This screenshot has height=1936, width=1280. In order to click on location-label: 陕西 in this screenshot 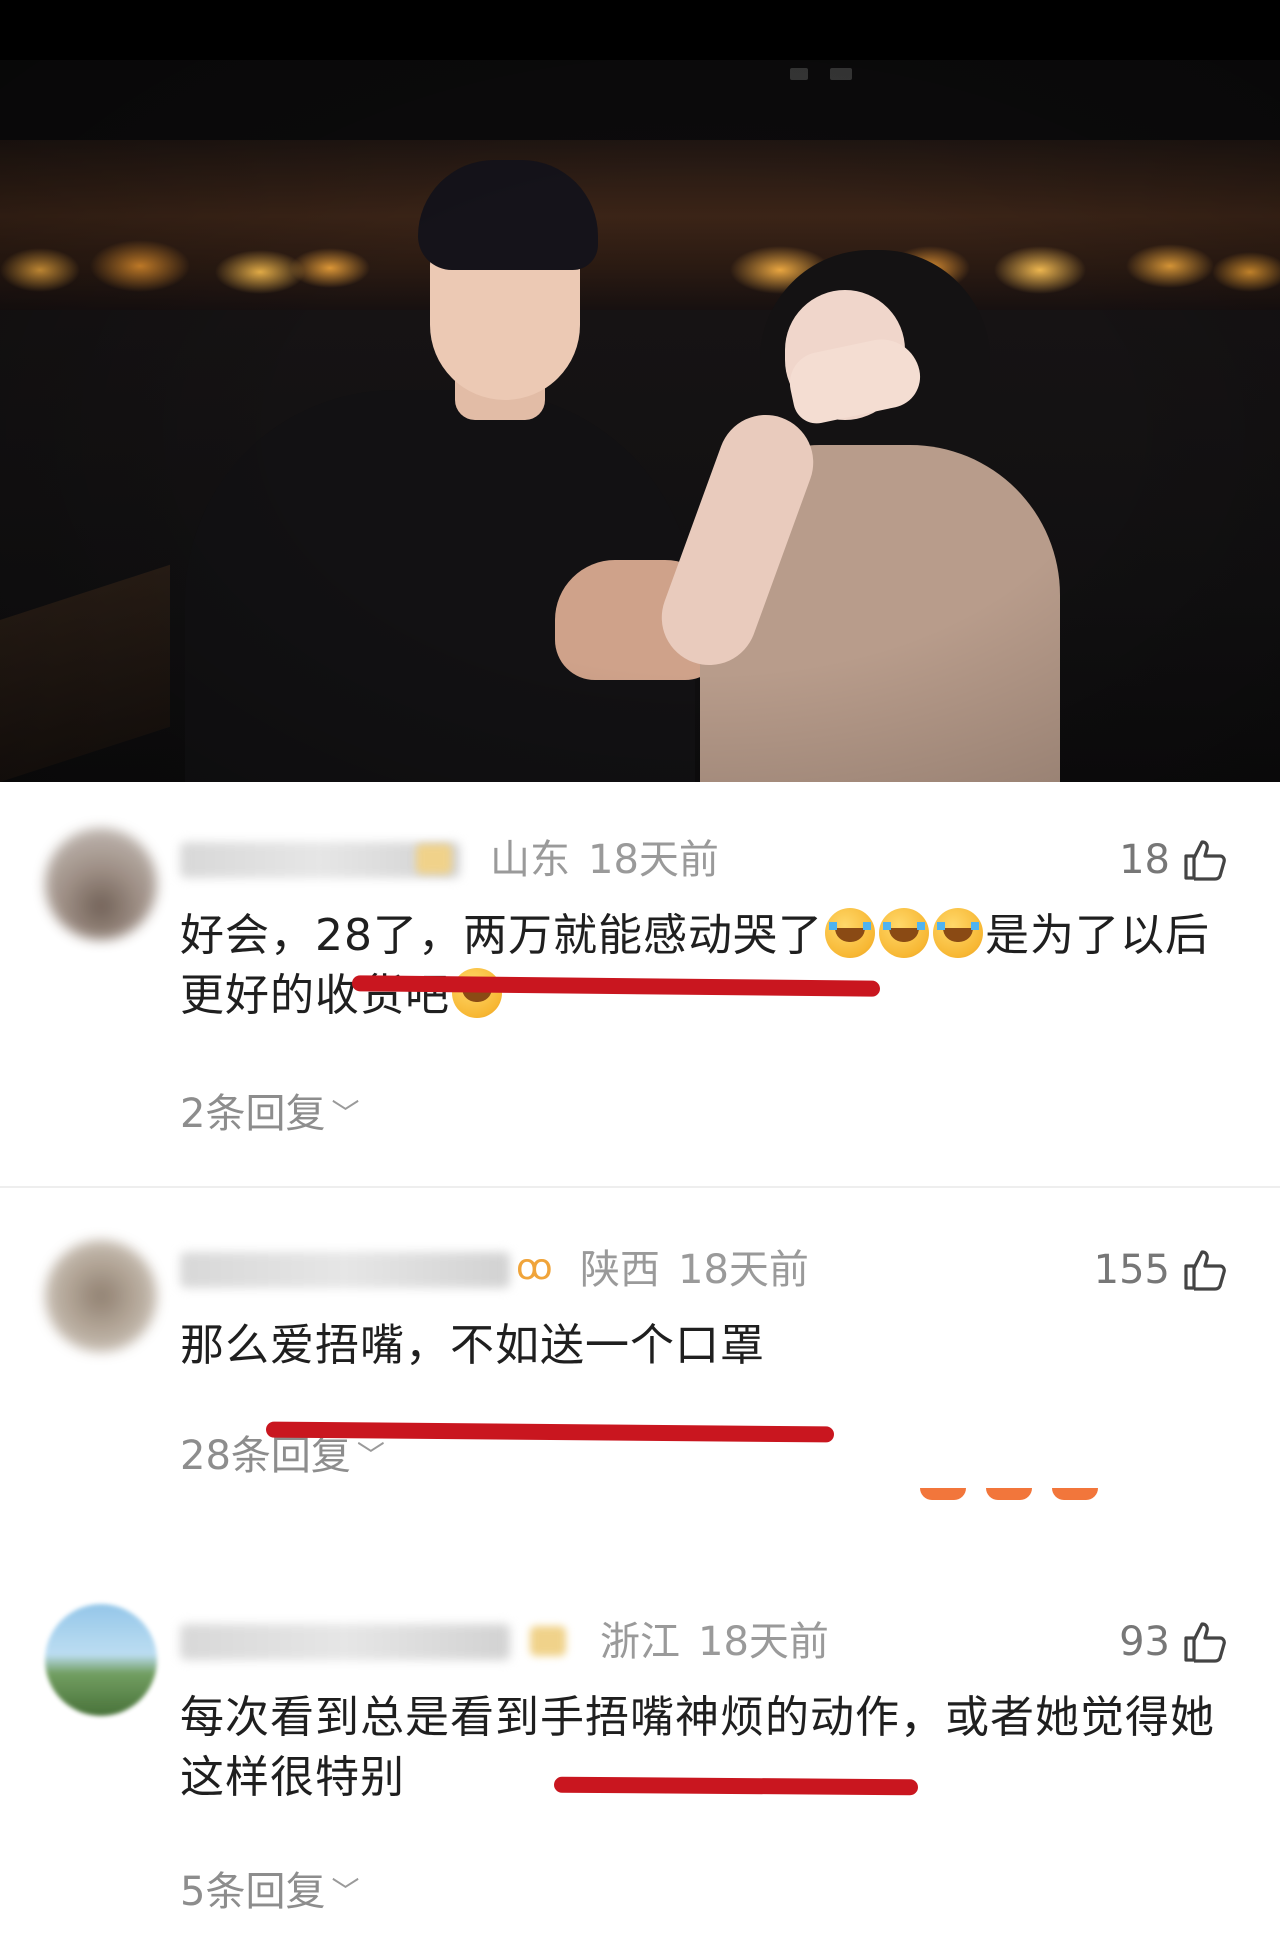, I will do `click(620, 1270)`.